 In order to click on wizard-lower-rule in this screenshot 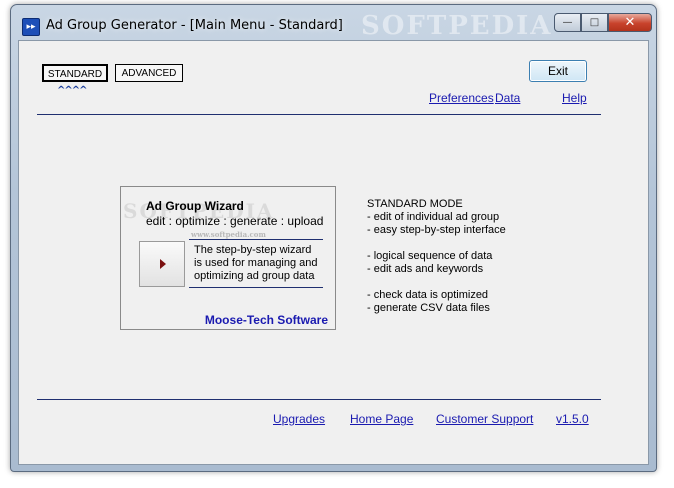, I will do `click(256, 287)`.